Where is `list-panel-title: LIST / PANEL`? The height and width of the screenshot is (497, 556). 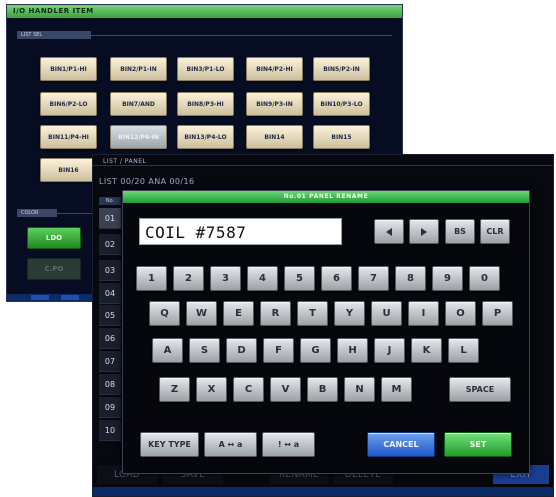 list-panel-title: LIST / PANEL is located at coordinates (125, 161).